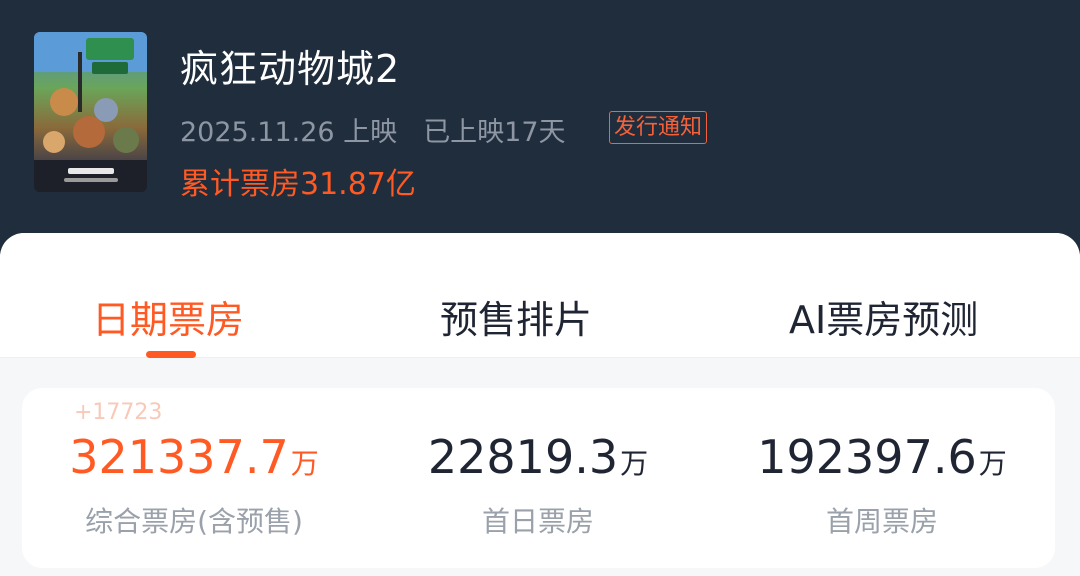 The height and width of the screenshot is (576, 1080). What do you see at coordinates (538, 457) in the screenshot?
I see `stat-value: 22819.3万` at bounding box center [538, 457].